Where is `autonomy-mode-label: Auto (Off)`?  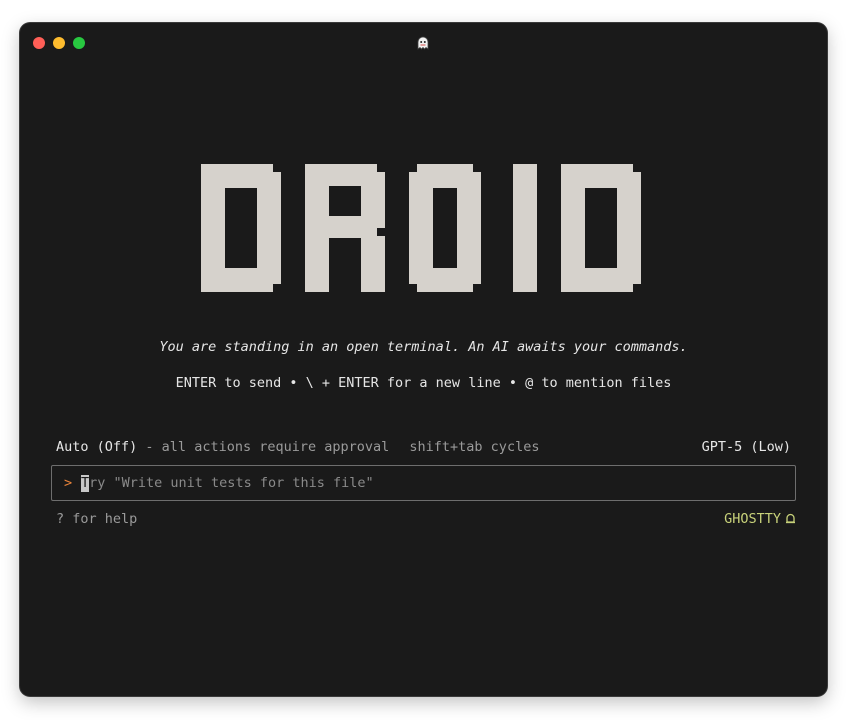 autonomy-mode-label: Auto (Off) is located at coordinates (96, 447).